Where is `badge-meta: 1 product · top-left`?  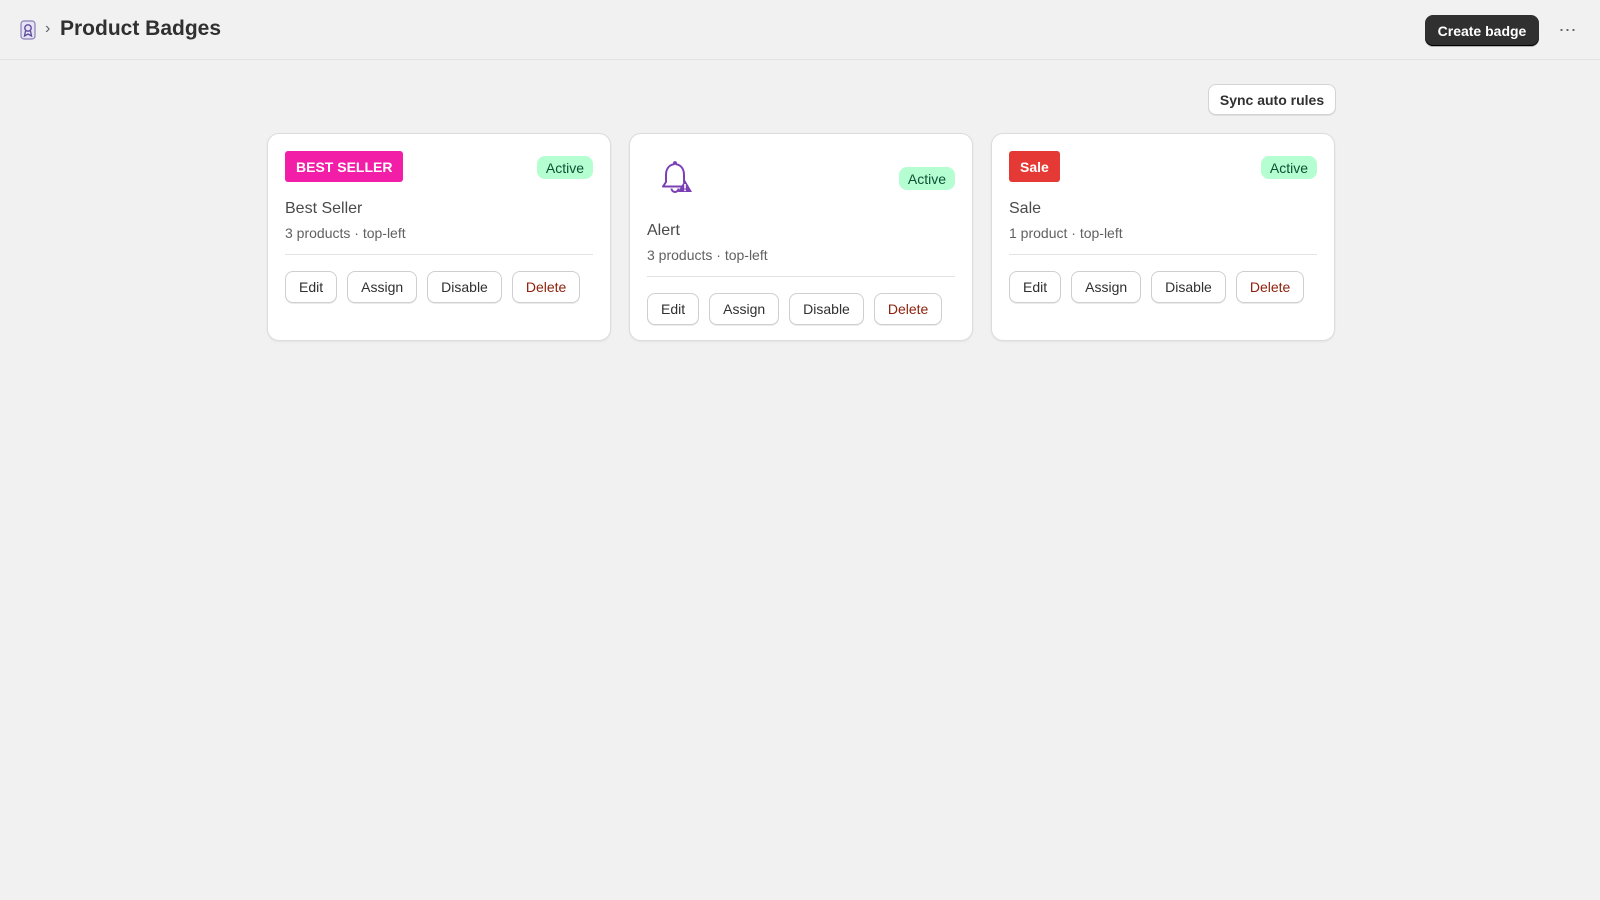
badge-meta: 1 product · top-left is located at coordinates (1066, 233).